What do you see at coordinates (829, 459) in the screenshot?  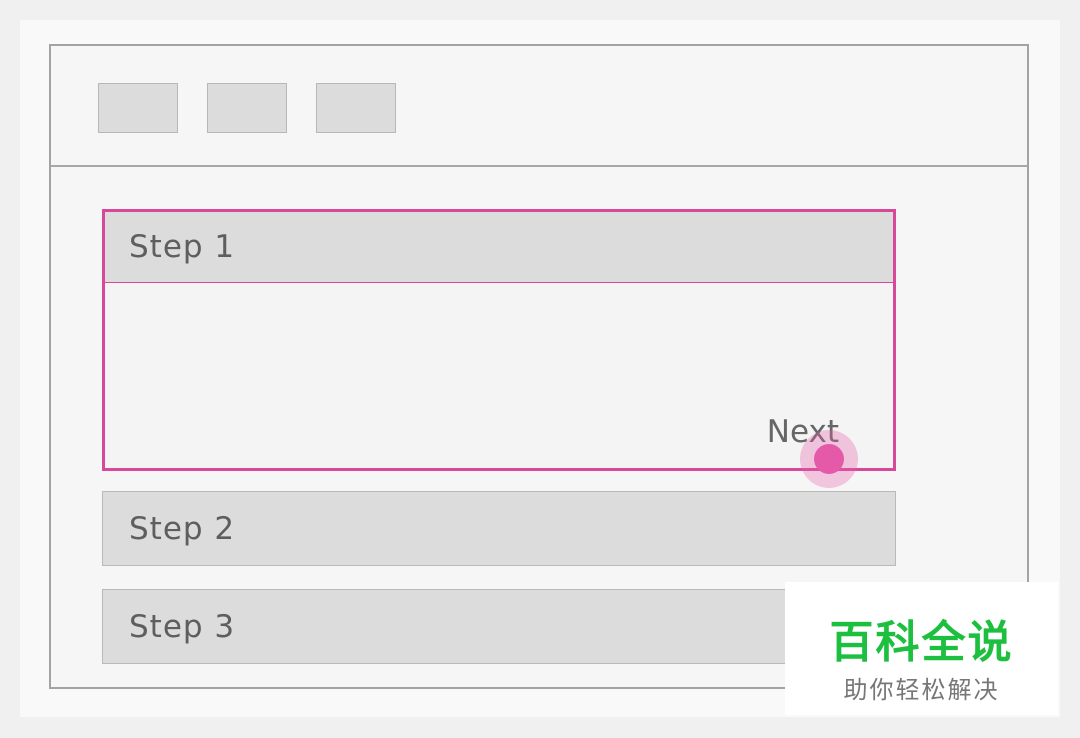 I see `tap-indicator-dot` at bounding box center [829, 459].